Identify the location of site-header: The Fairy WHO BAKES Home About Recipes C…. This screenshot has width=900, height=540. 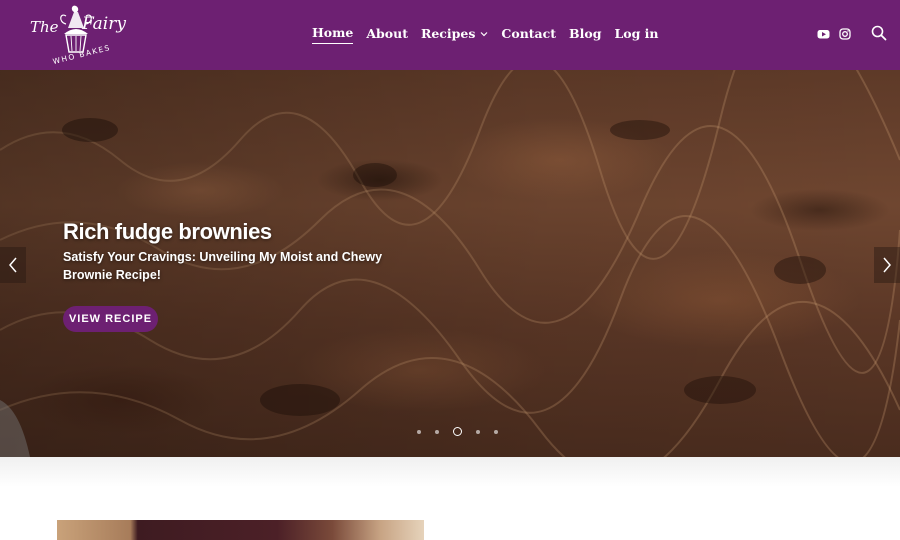
(450, 35).